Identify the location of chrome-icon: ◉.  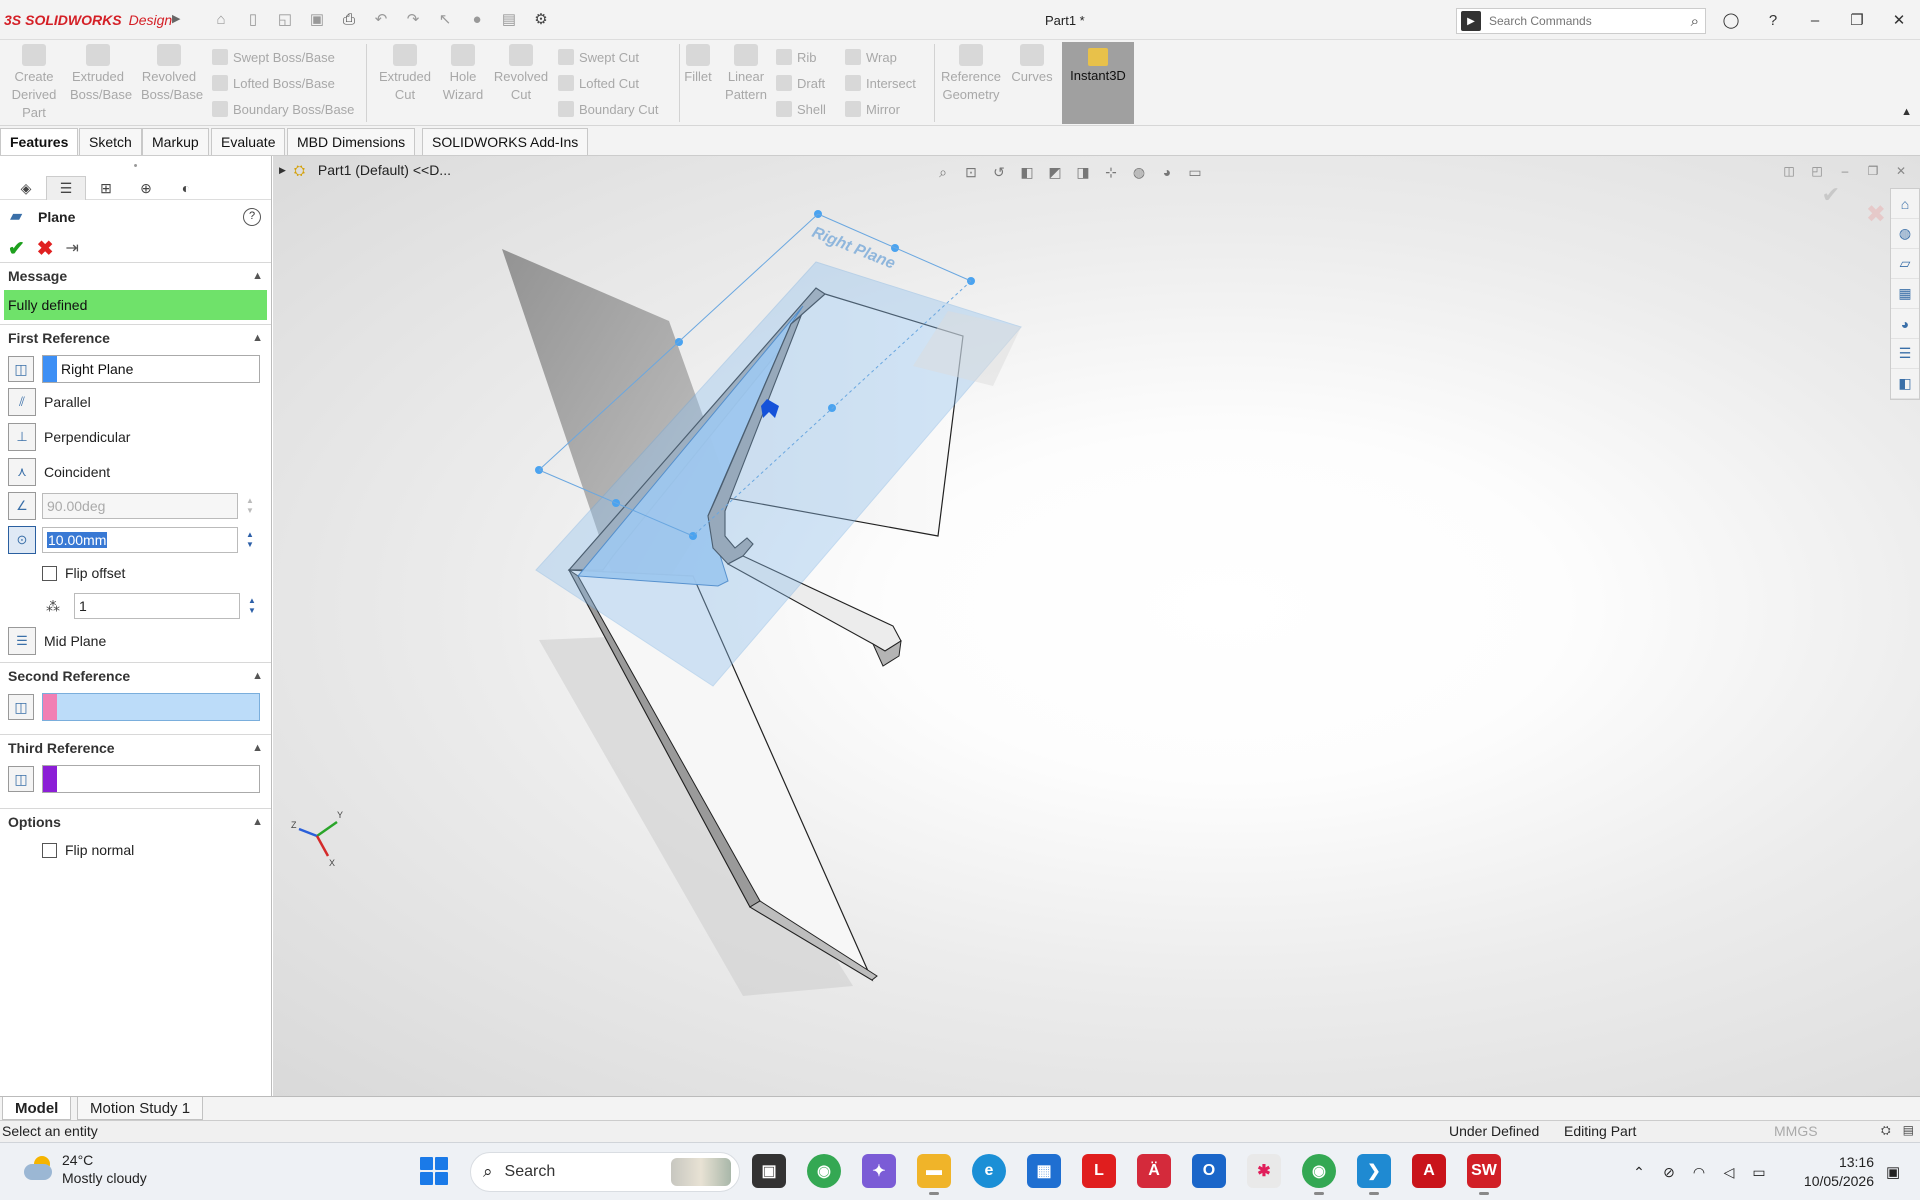
(824, 1171).